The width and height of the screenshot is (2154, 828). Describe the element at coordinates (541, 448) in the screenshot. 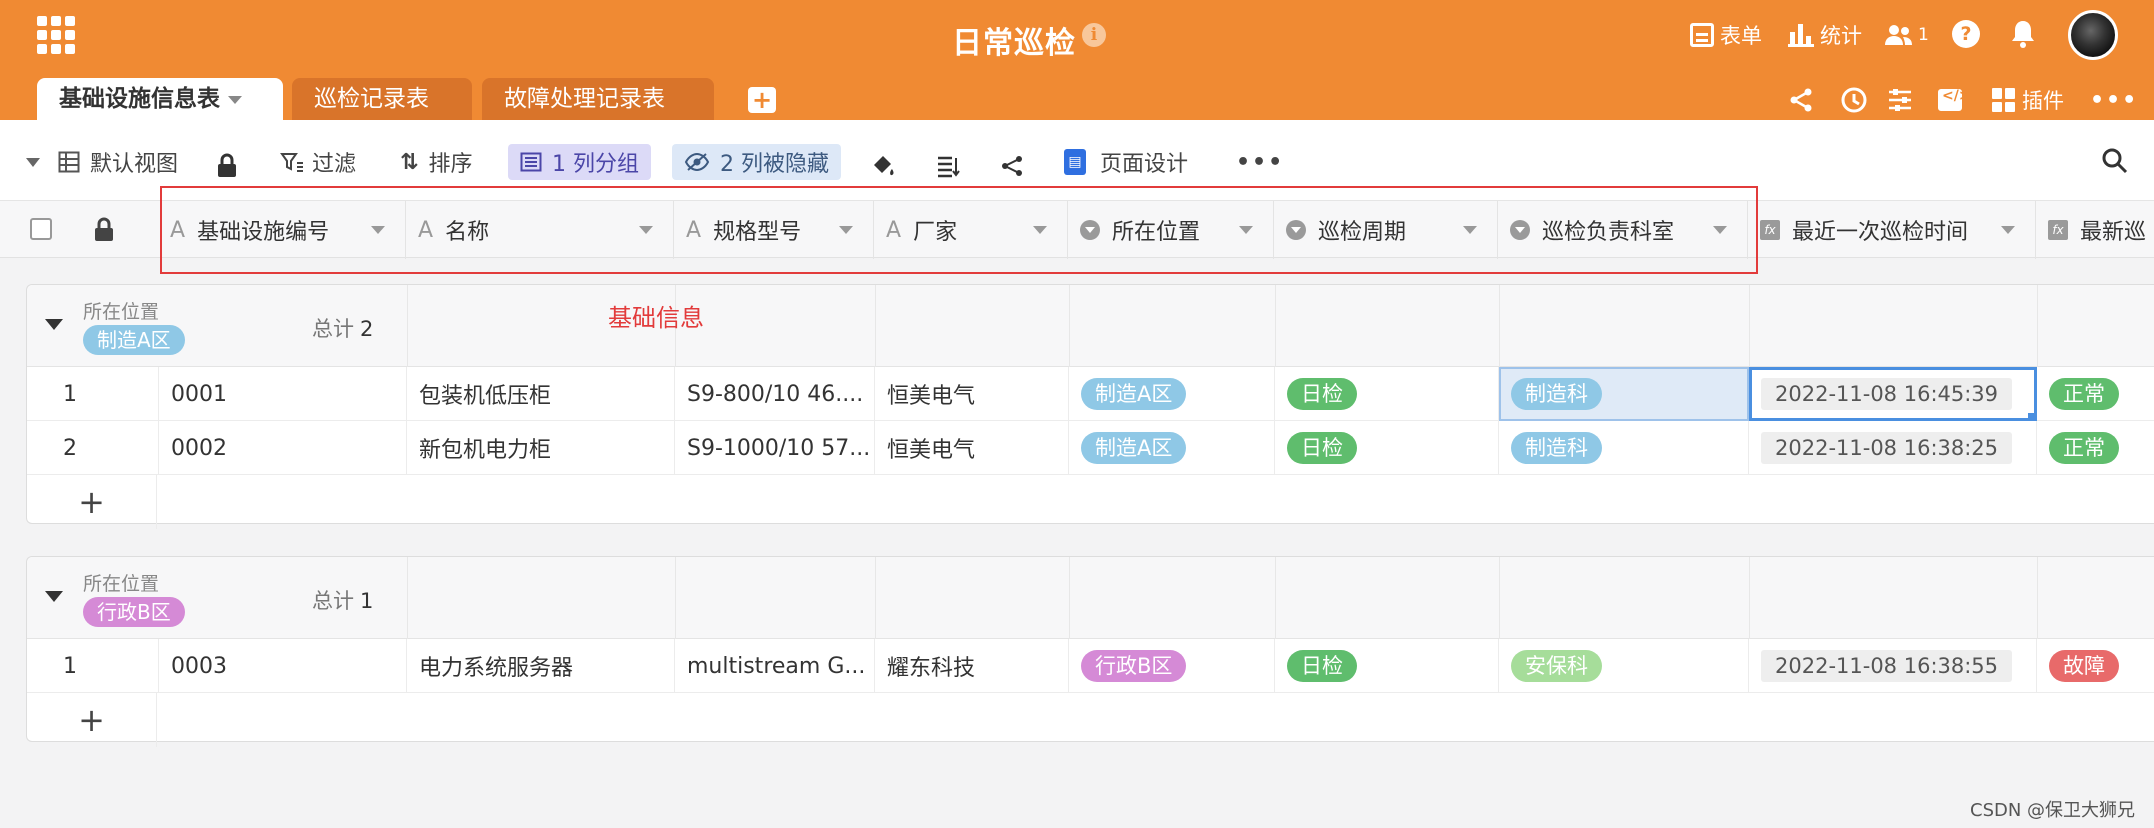

I see `cell-name: 新包机电力柜` at that location.